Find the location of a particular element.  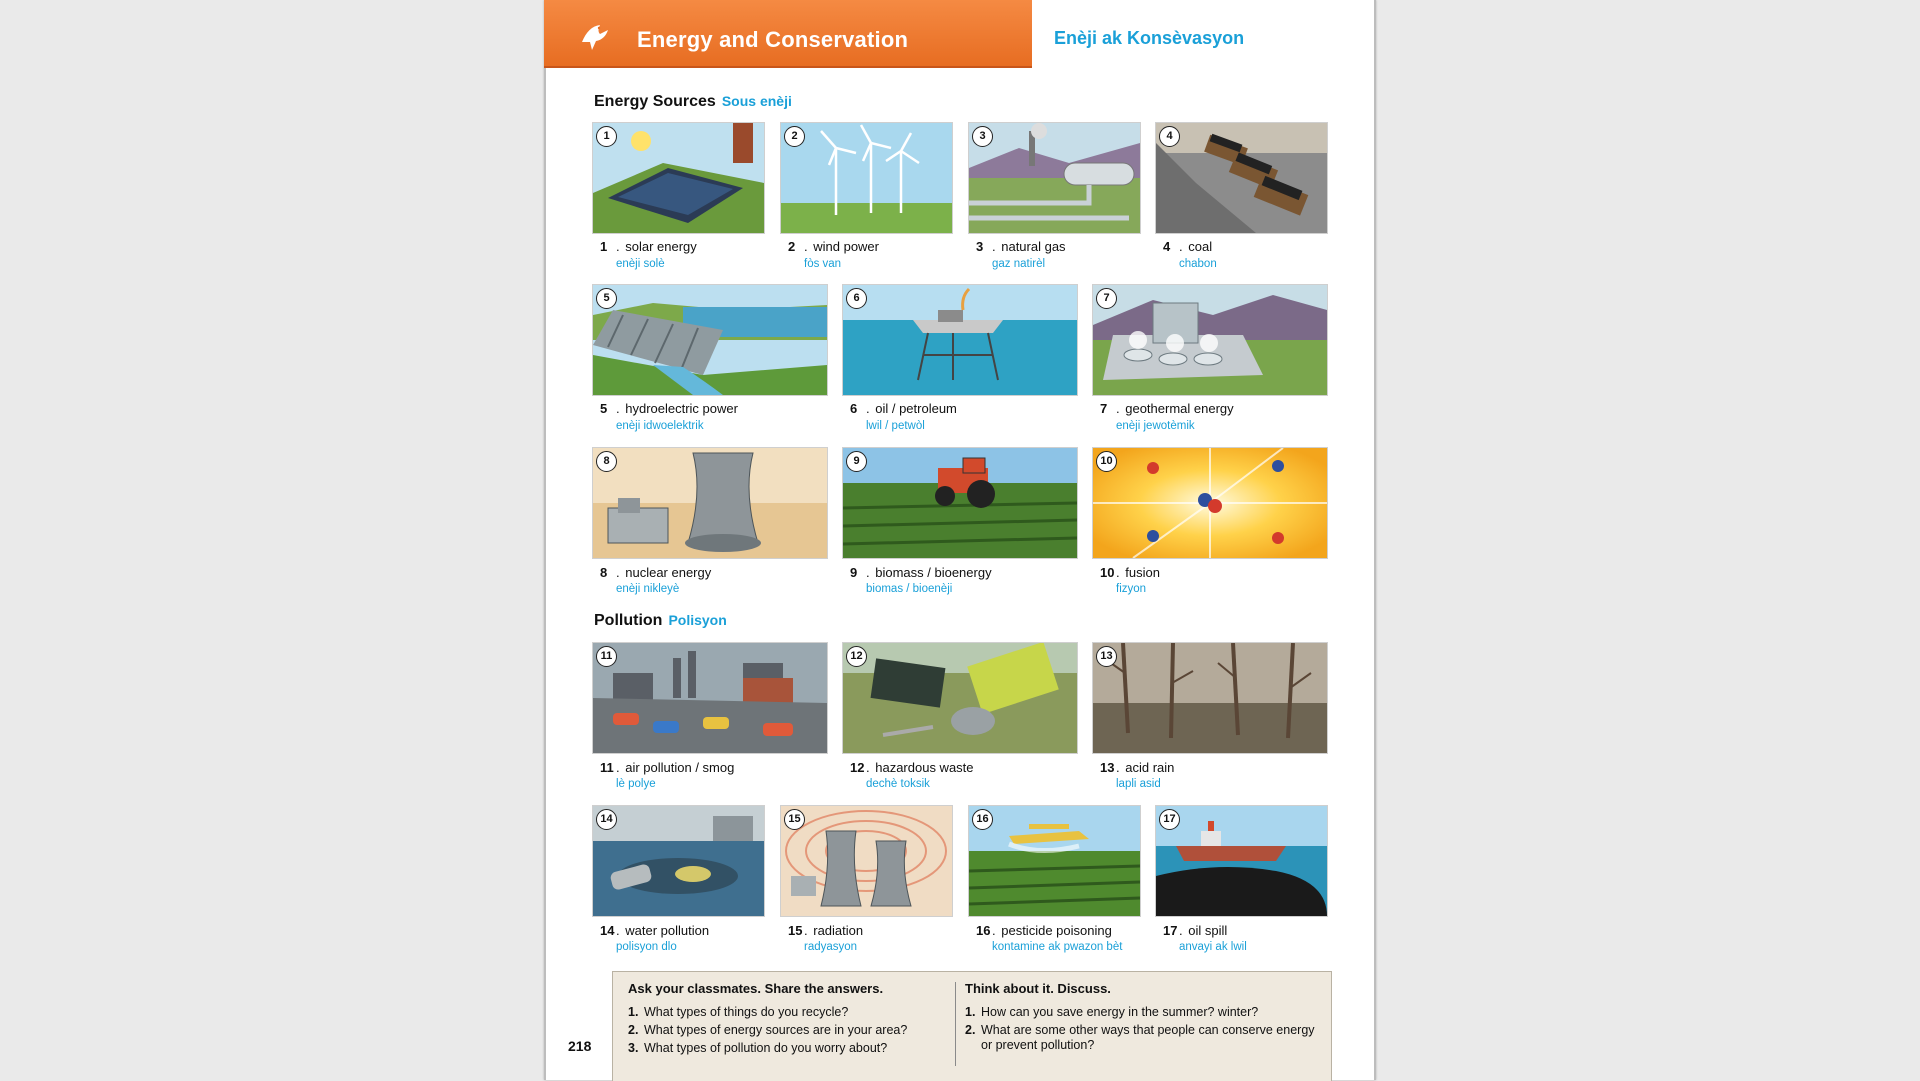

item-number-badge: 2 is located at coordinates (794, 136).